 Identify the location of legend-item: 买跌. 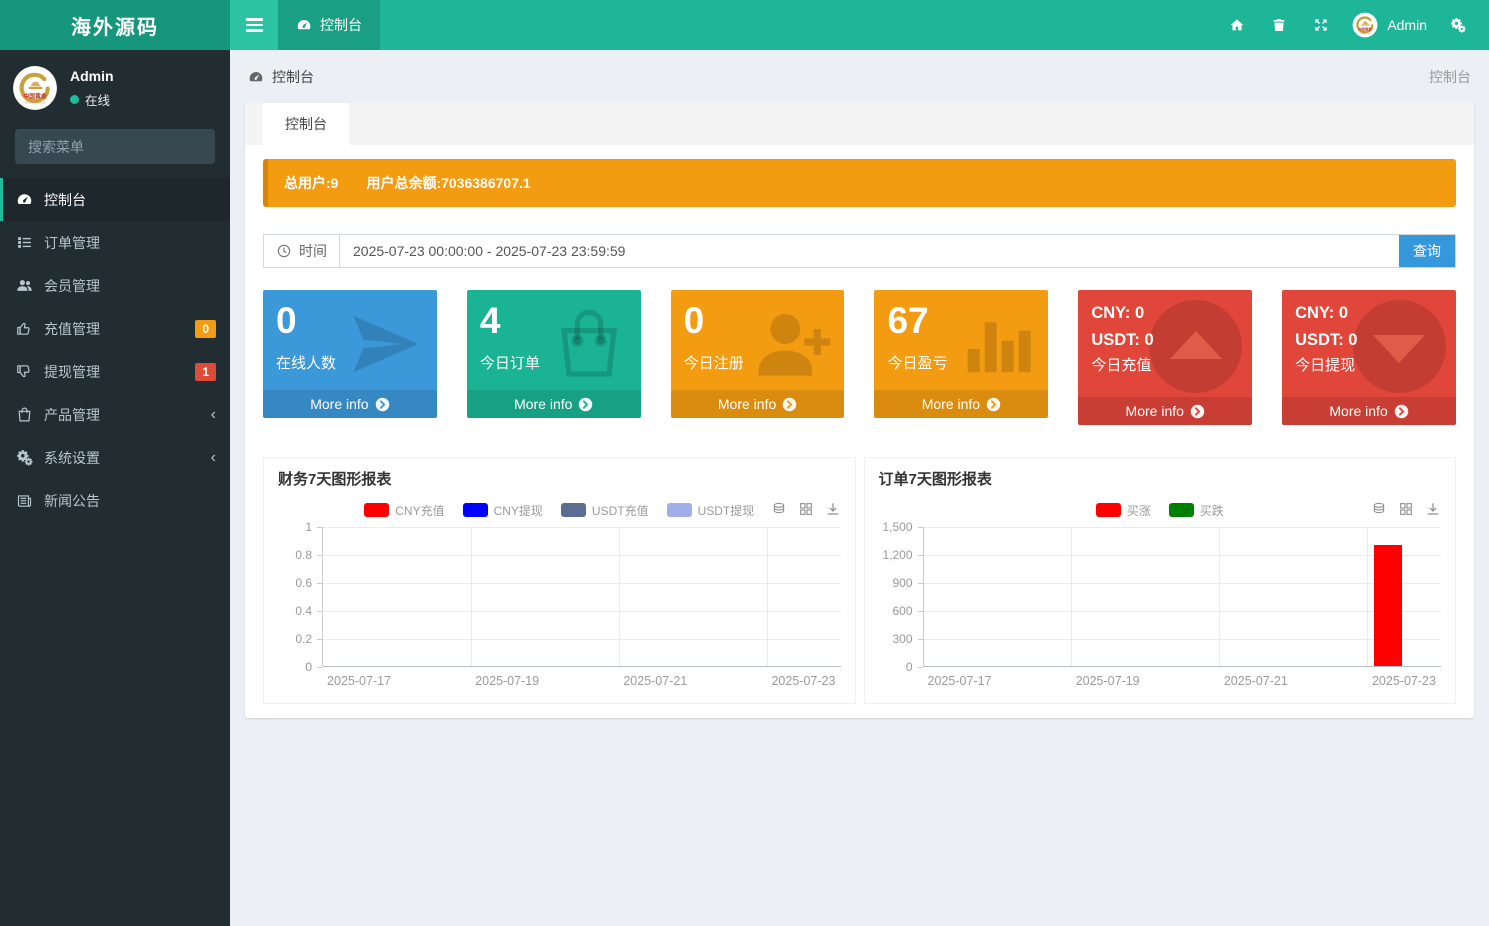
(1196, 510).